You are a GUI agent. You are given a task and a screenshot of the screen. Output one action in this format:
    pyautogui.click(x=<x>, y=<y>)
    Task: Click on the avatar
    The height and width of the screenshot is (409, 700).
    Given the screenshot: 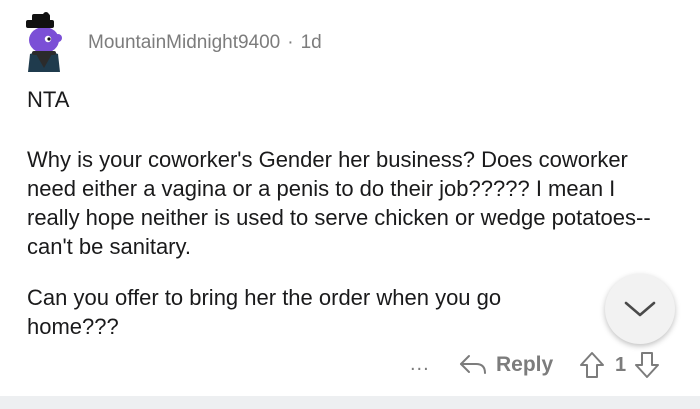 What is the action you would take?
    pyautogui.click(x=44, y=40)
    